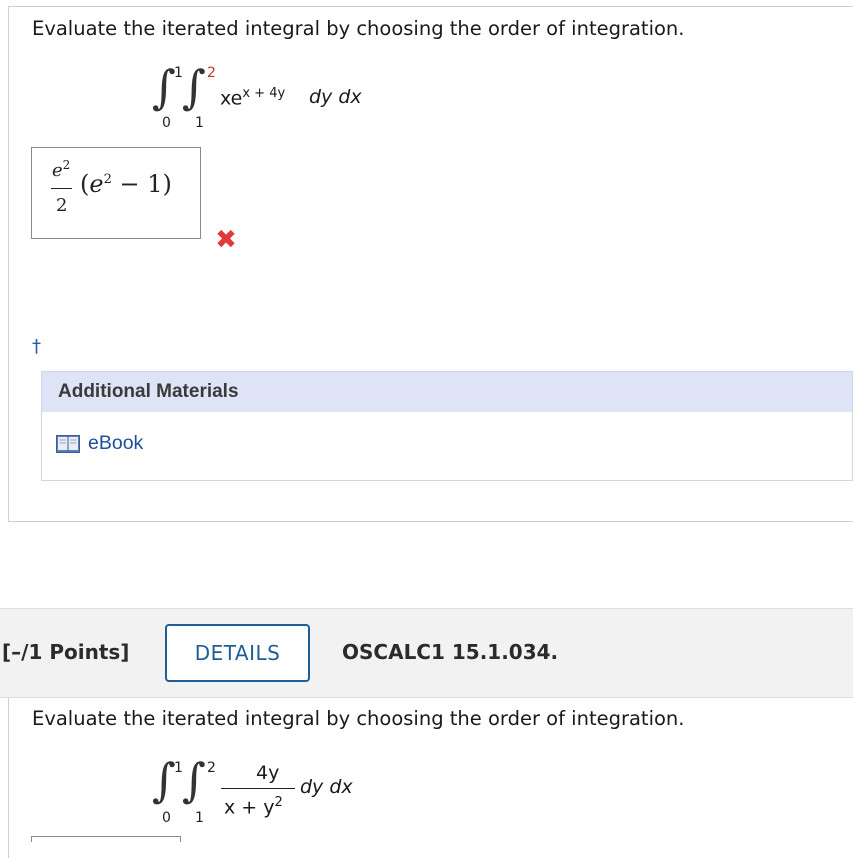  What do you see at coordinates (326, 787) in the screenshot?
I see `differentials-2: dy dx` at bounding box center [326, 787].